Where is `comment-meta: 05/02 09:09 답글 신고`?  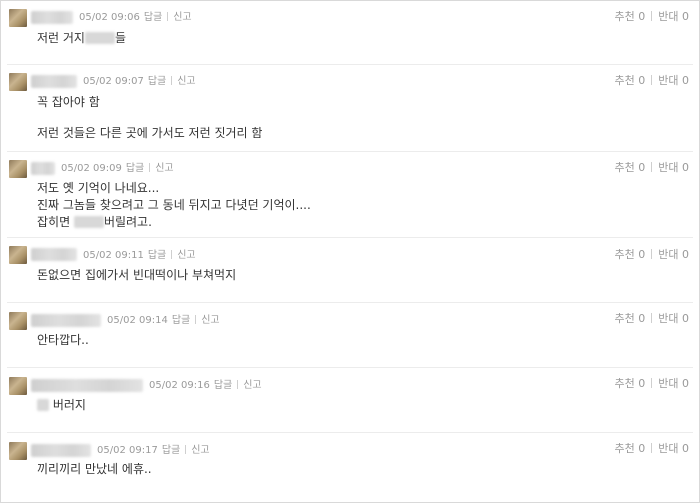 comment-meta: 05/02 09:09 답글 신고 is located at coordinates (117, 169).